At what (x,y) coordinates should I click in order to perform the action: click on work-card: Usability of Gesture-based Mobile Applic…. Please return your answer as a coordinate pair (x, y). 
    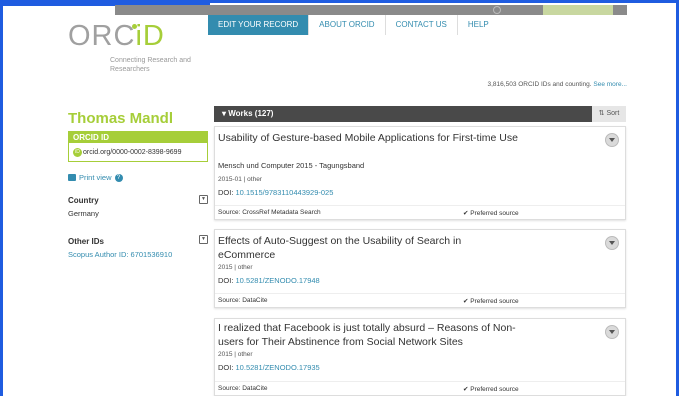
    Looking at the image, I should click on (420, 173).